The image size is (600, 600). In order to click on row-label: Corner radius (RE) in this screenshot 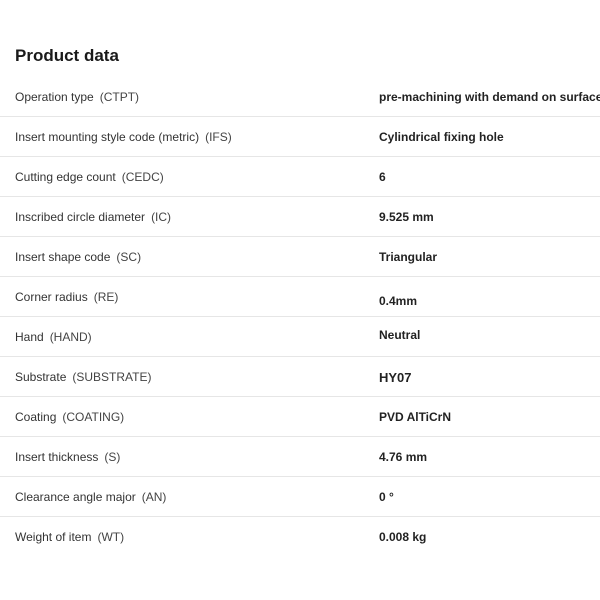, I will do `click(66, 297)`.